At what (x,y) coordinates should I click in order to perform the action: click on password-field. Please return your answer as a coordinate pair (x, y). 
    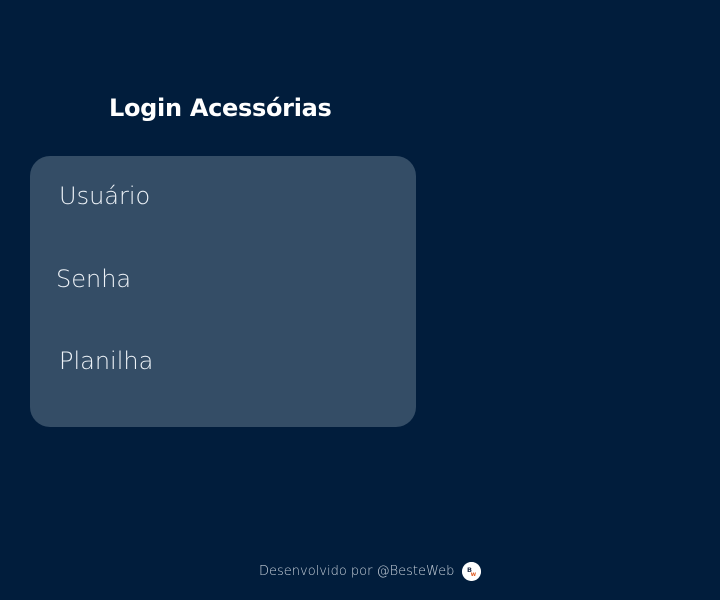
    Looking at the image, I should click on (223, 279).